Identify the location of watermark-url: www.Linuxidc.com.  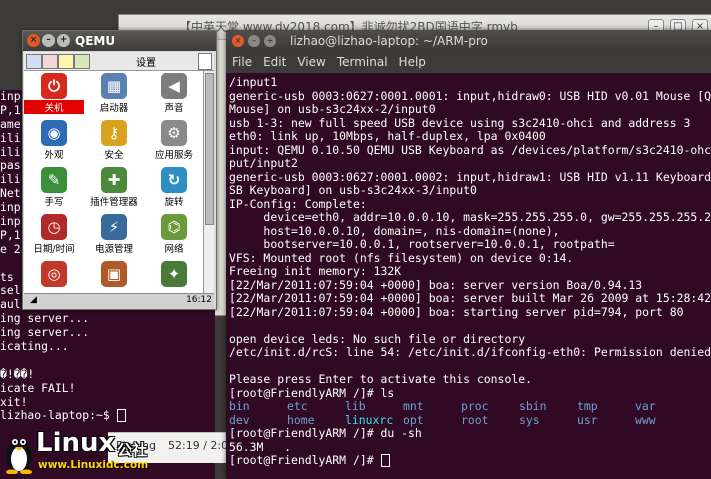
(93, 465).